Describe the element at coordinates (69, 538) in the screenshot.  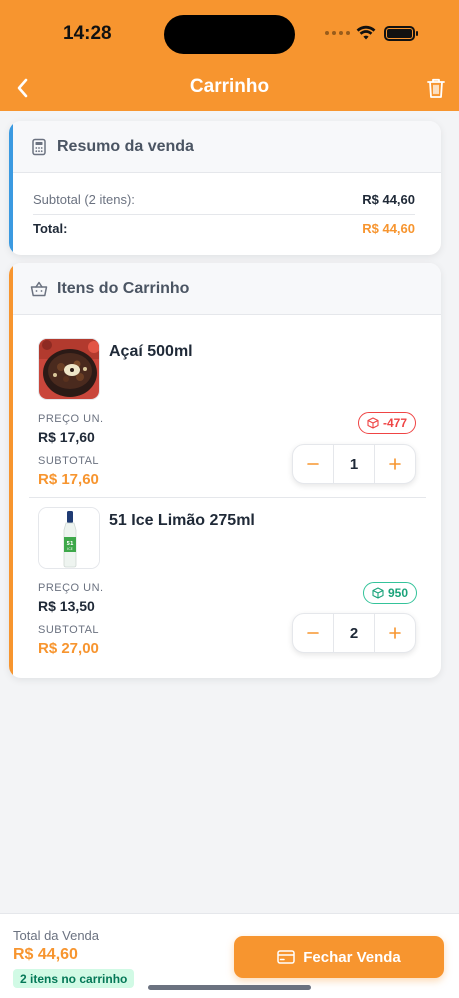
I see `item-image-51-ice: 51 ICE` at that location.